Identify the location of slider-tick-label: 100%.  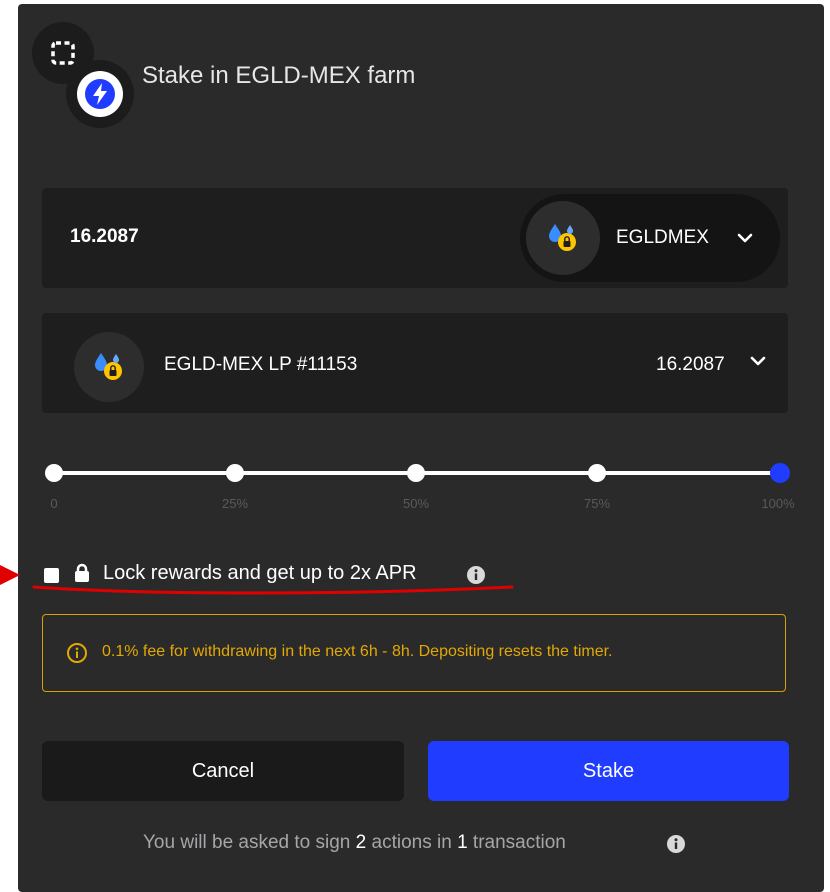
(778, 503).